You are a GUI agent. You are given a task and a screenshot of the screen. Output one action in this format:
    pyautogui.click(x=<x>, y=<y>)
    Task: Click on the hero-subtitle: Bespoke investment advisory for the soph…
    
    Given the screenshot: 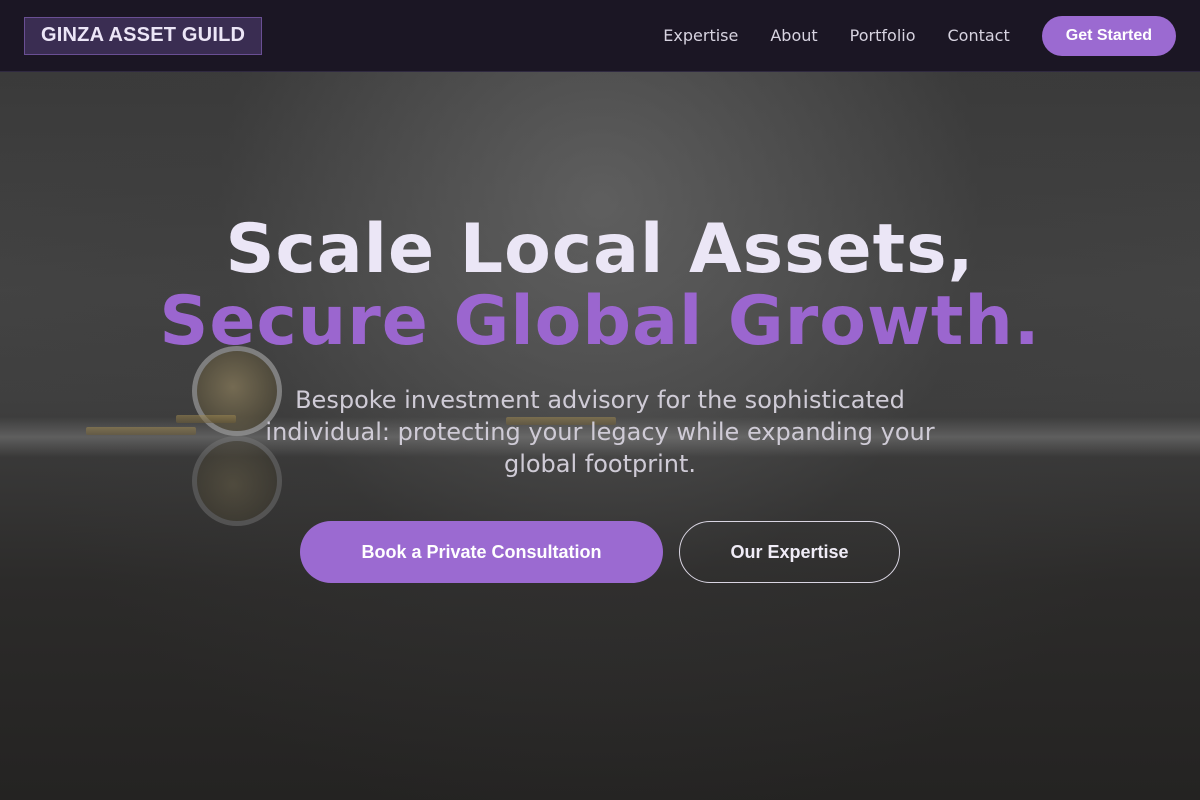 What is the action you would take?
    pyautogui.click(x=600, y=432)
    